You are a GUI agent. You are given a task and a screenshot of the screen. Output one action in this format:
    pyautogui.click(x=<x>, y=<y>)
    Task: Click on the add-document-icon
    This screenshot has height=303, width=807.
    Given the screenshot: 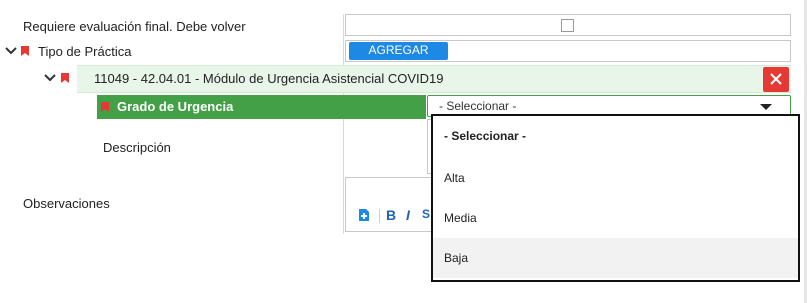 What is the action you would take?
    pyautogui.click(x=364, y=215)
    